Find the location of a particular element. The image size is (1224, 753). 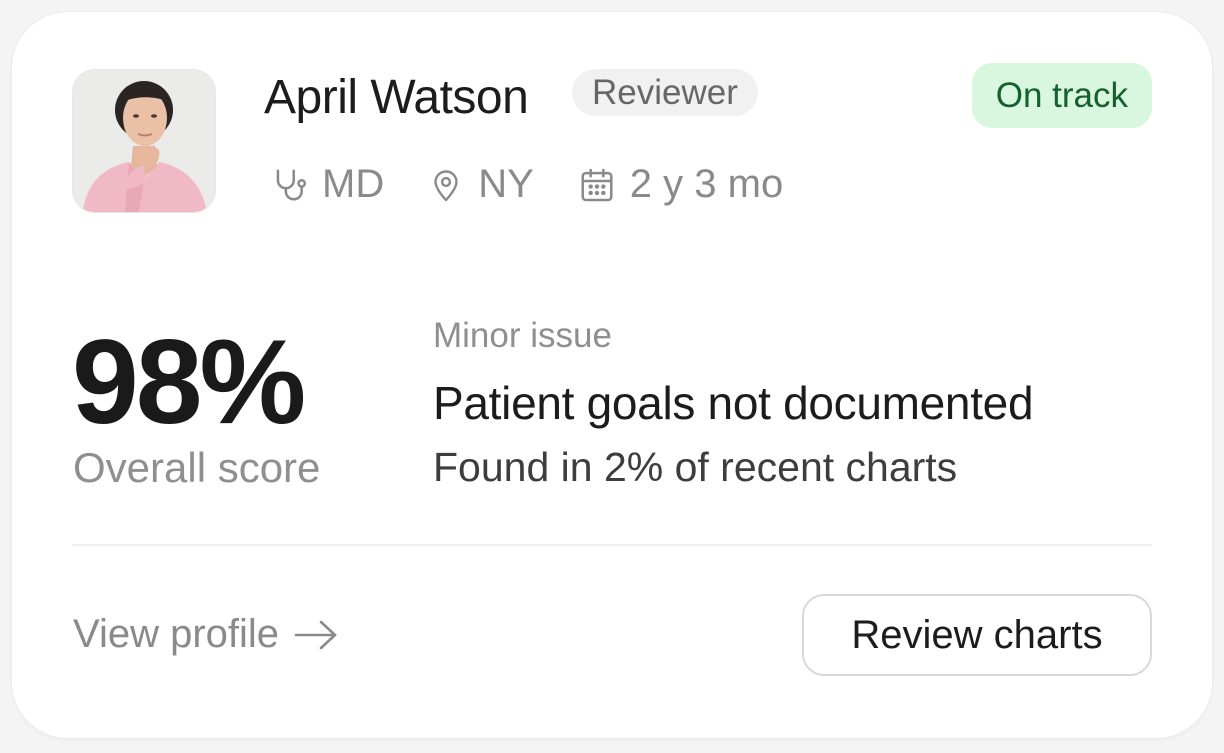

credential-text: MD is located at coordinates (353, 184).